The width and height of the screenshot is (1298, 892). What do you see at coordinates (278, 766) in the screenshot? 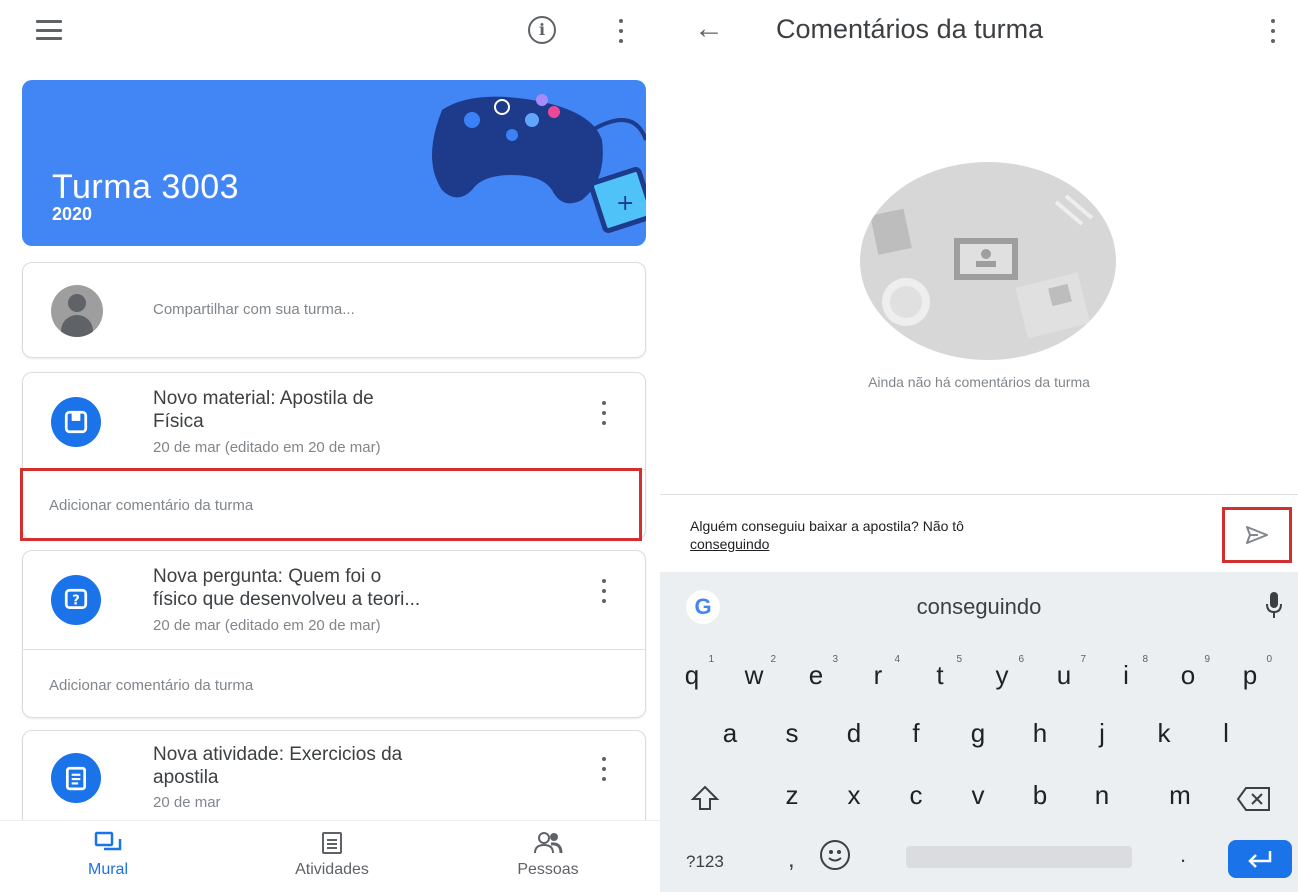
I see `post-title: Nova atividade: Exercicios da apostila` at bounding box center [278, 766].